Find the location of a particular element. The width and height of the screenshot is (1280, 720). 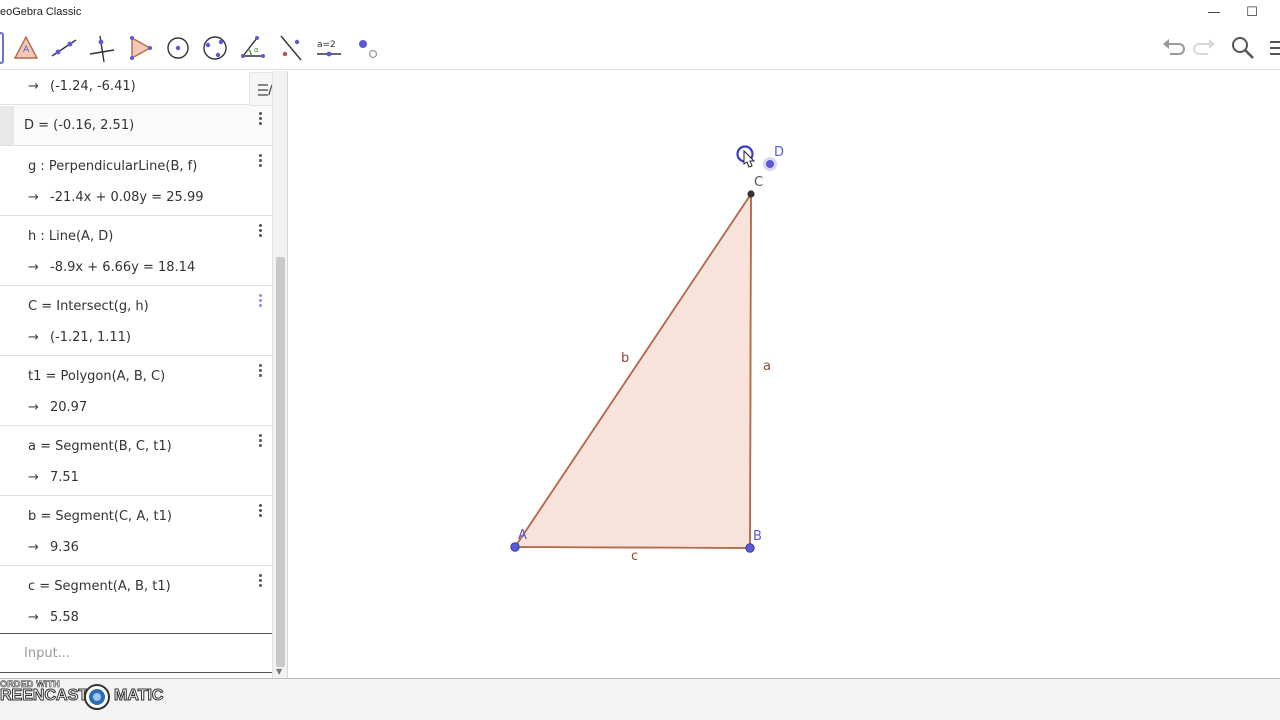

algebra-value: (-1.24, -6.41) is located at coordinates (93, 86).